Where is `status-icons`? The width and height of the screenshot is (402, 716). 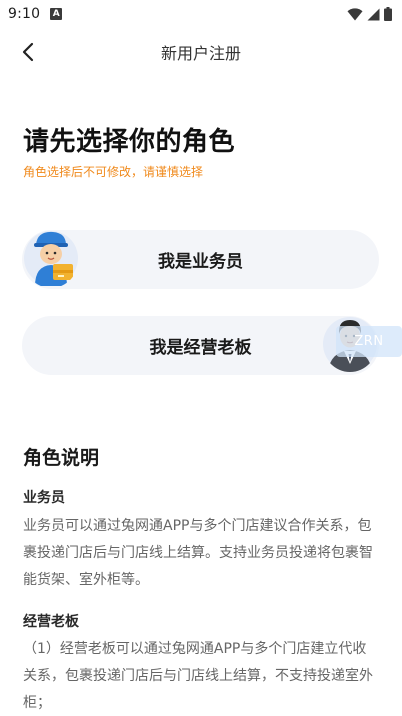
status-icons is located at coordinates (369, 14).